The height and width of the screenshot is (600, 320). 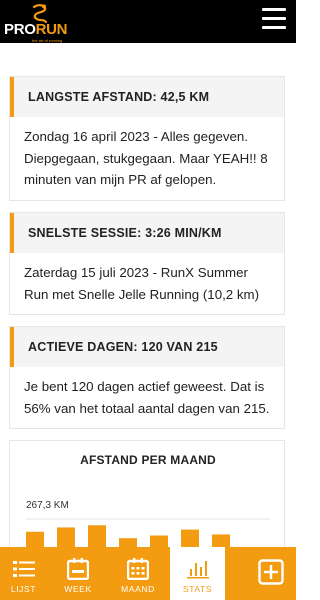 What do you see at coordinates (198, 569) in the screenshot?
I see `bar-chart-icon` at bounding box center [198, 569].